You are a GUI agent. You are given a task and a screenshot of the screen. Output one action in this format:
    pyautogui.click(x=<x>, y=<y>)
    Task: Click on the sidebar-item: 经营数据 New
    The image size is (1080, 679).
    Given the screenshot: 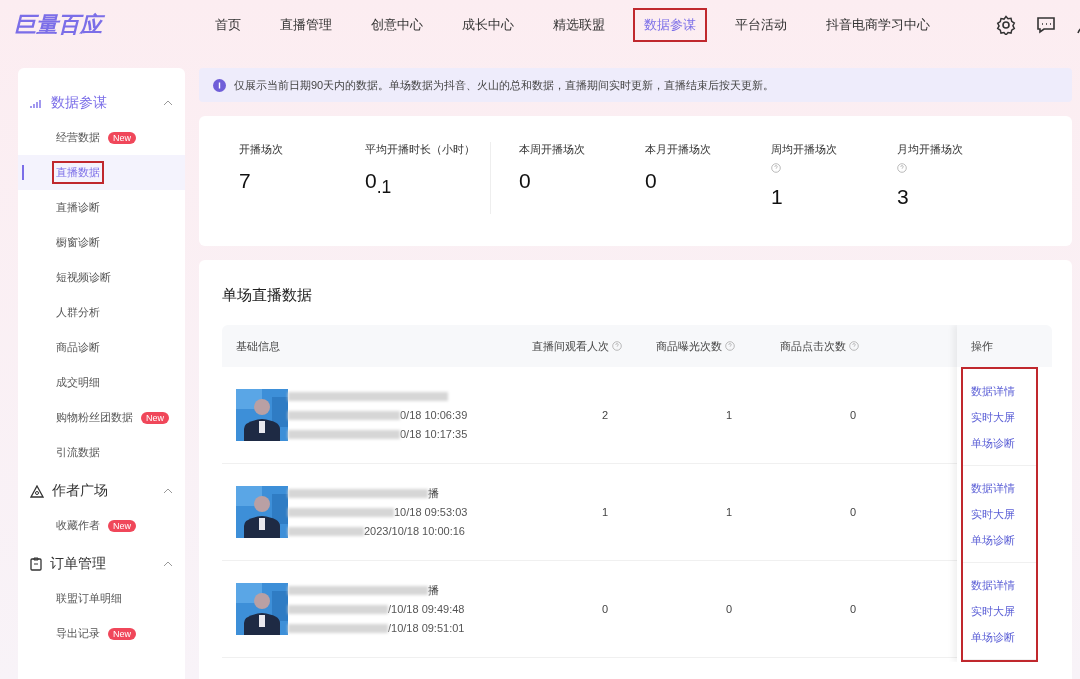 What is the action you would take?
    pyautogui.click(x=101, y=137)
    